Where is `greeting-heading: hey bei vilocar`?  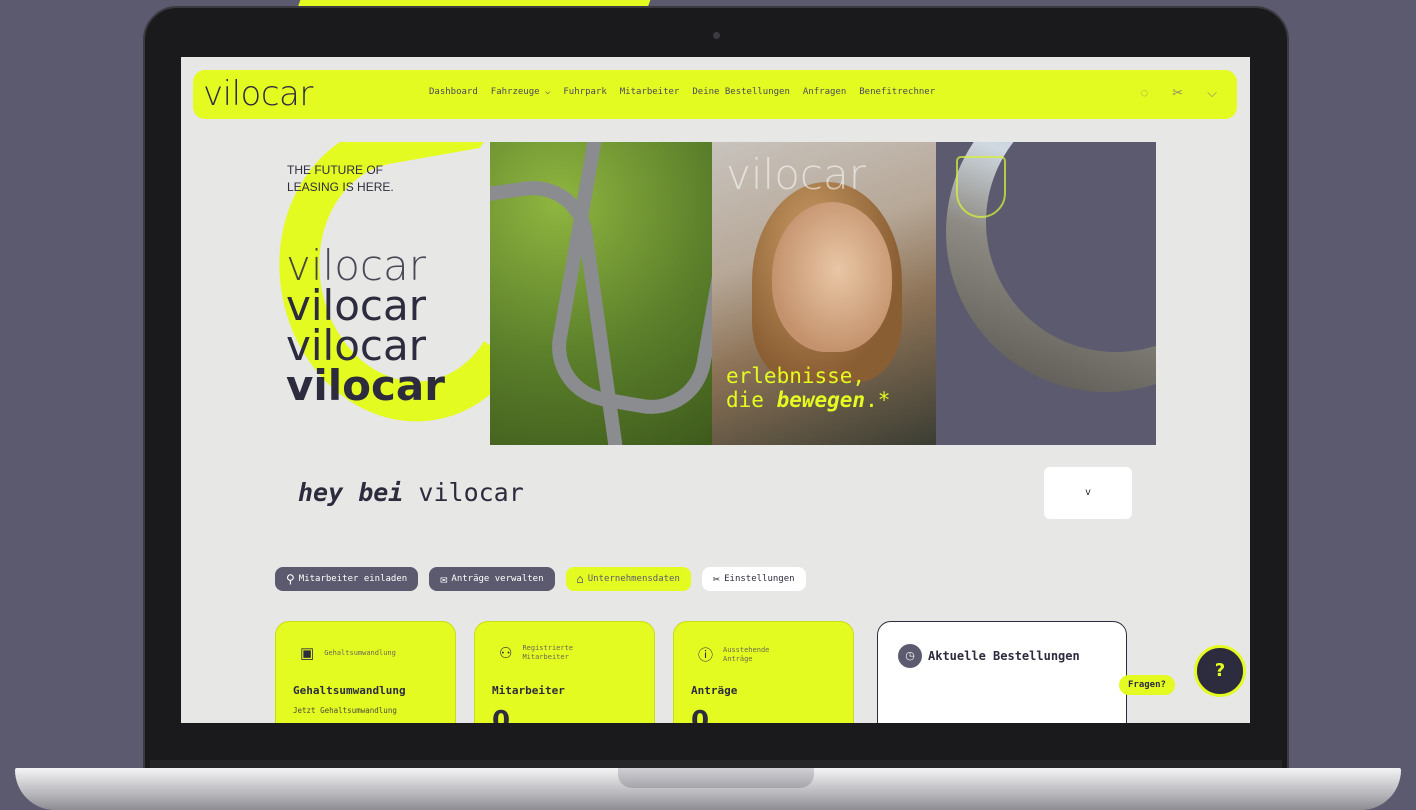 greeting-heading: hey bei vilocar is located at coordinates (411, 492).